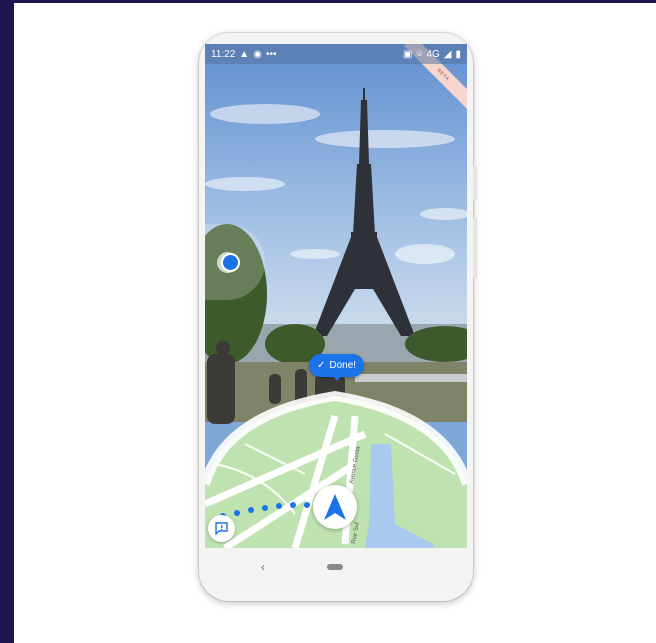 The image size is (656, 643). I want to click on check-icon: ✓, so click(321, 365).